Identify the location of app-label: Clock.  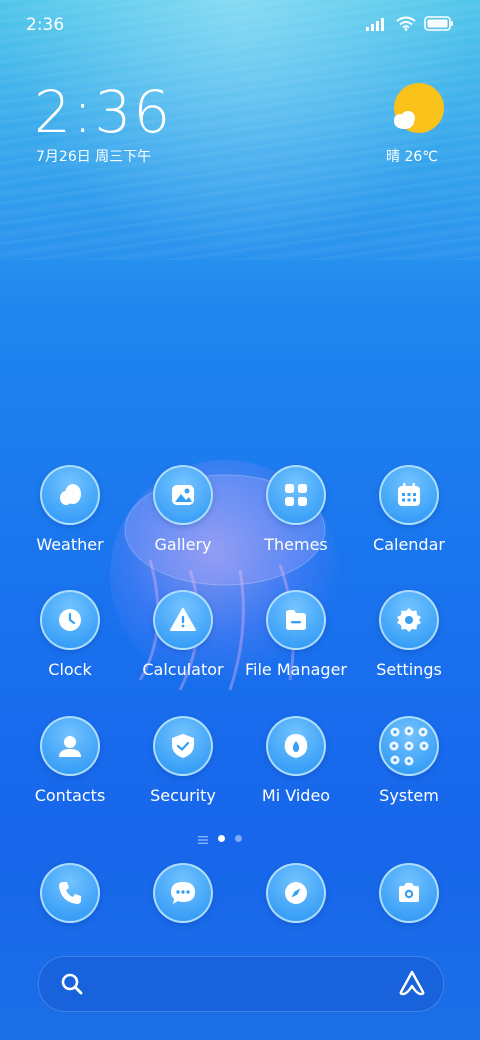
(70, 669).